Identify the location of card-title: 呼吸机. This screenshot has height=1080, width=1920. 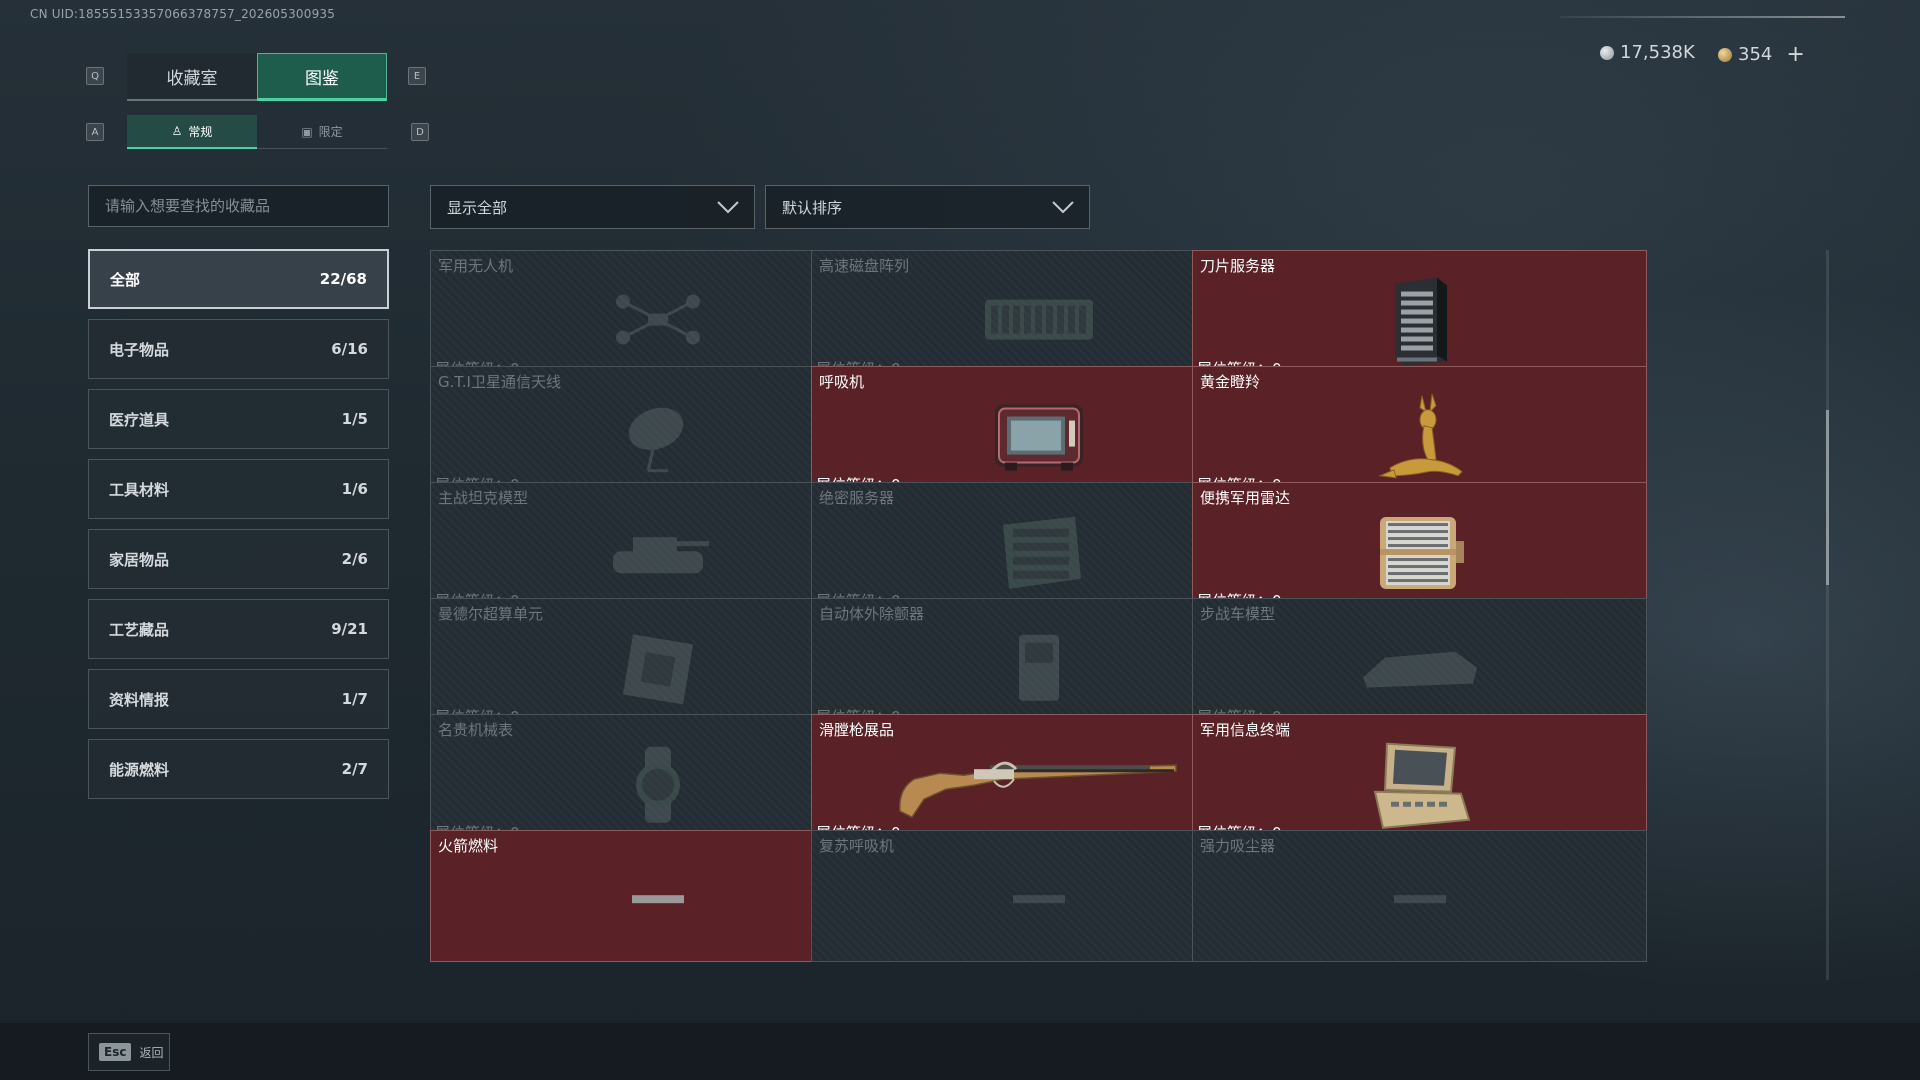
(842, 382).